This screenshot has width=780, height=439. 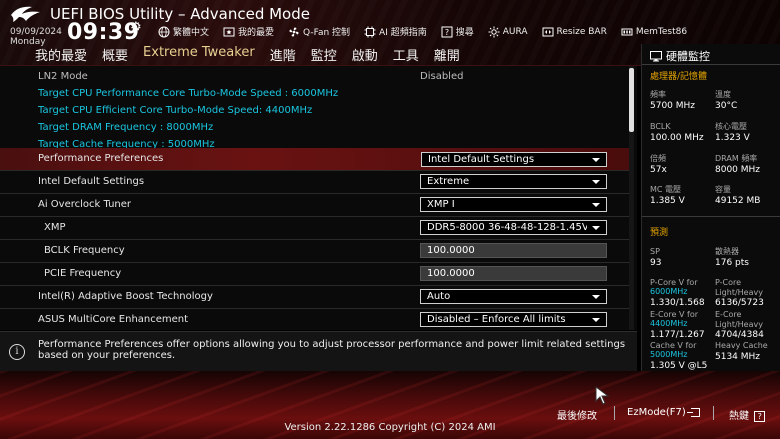 What do you see at coordinates (669, 354) in the screenshot?
I see `cache-v-freq: 5000MHz` at bounding box center [669, 354].